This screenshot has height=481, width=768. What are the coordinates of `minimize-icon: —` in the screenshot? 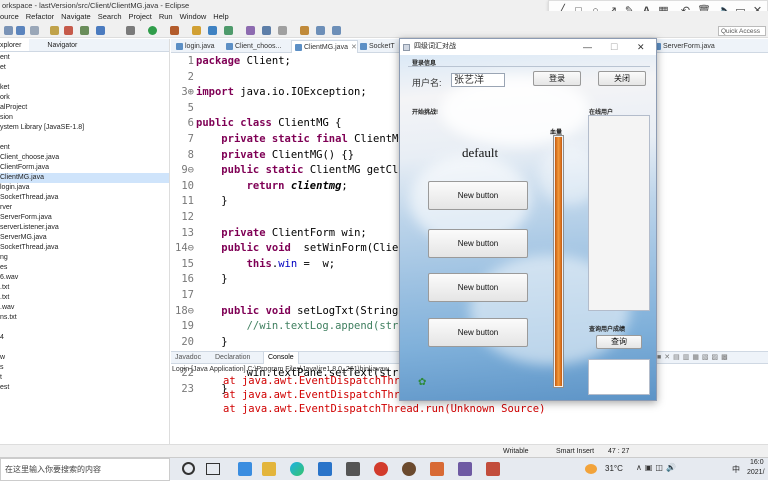 It's located at (587, 47).